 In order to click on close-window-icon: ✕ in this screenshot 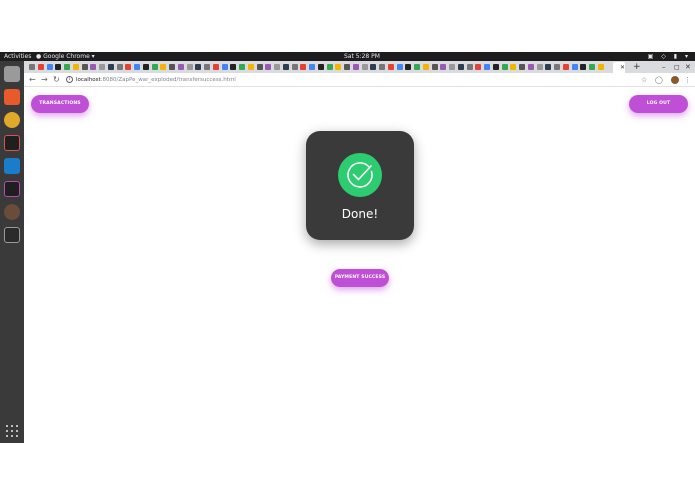, I will do `click(688, 67)`.